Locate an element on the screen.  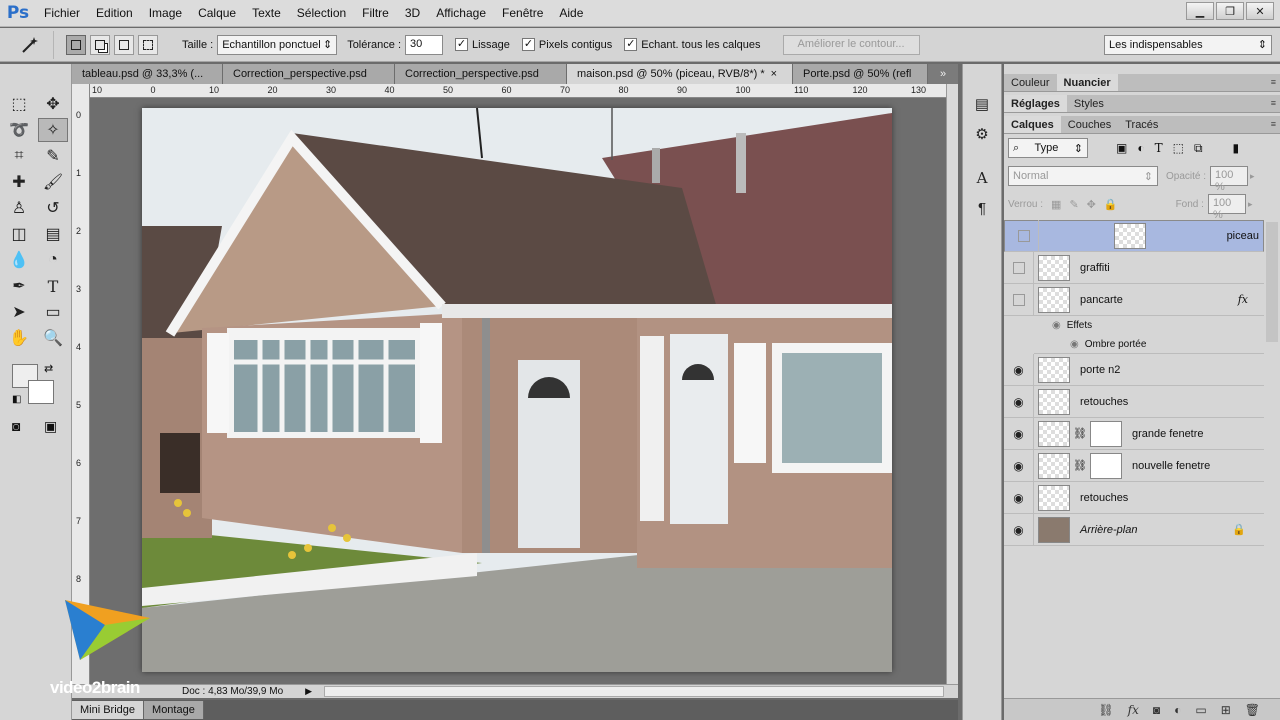
layer-row: ◉ ⛓ grande fenetre is located at coordinates (1134, 433).